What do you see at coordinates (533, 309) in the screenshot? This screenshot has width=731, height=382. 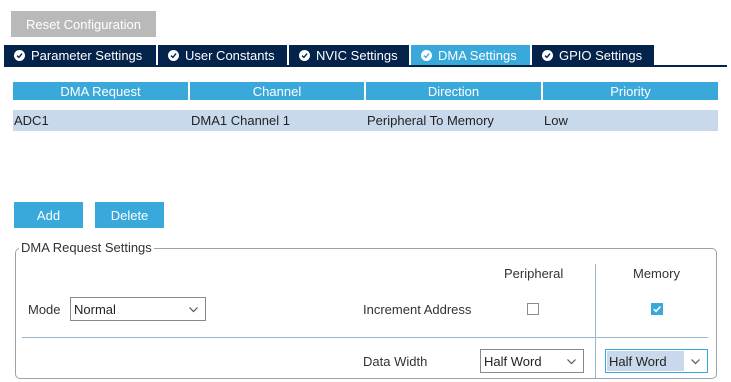 I see `peripheral-increment-checkbox` at bounding box center [533, 309].